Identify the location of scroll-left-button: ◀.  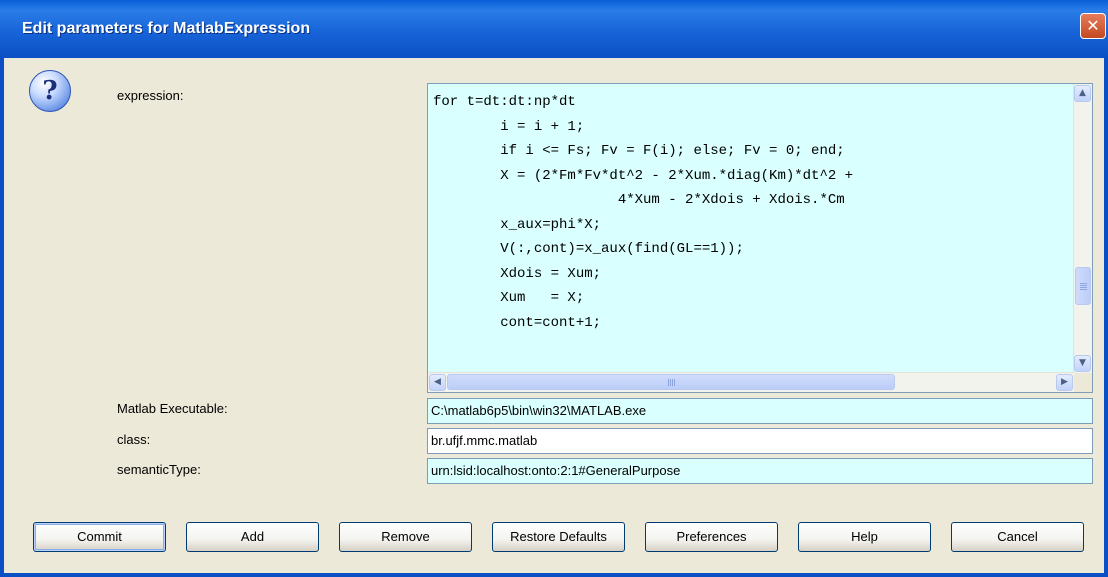
(437, 382).